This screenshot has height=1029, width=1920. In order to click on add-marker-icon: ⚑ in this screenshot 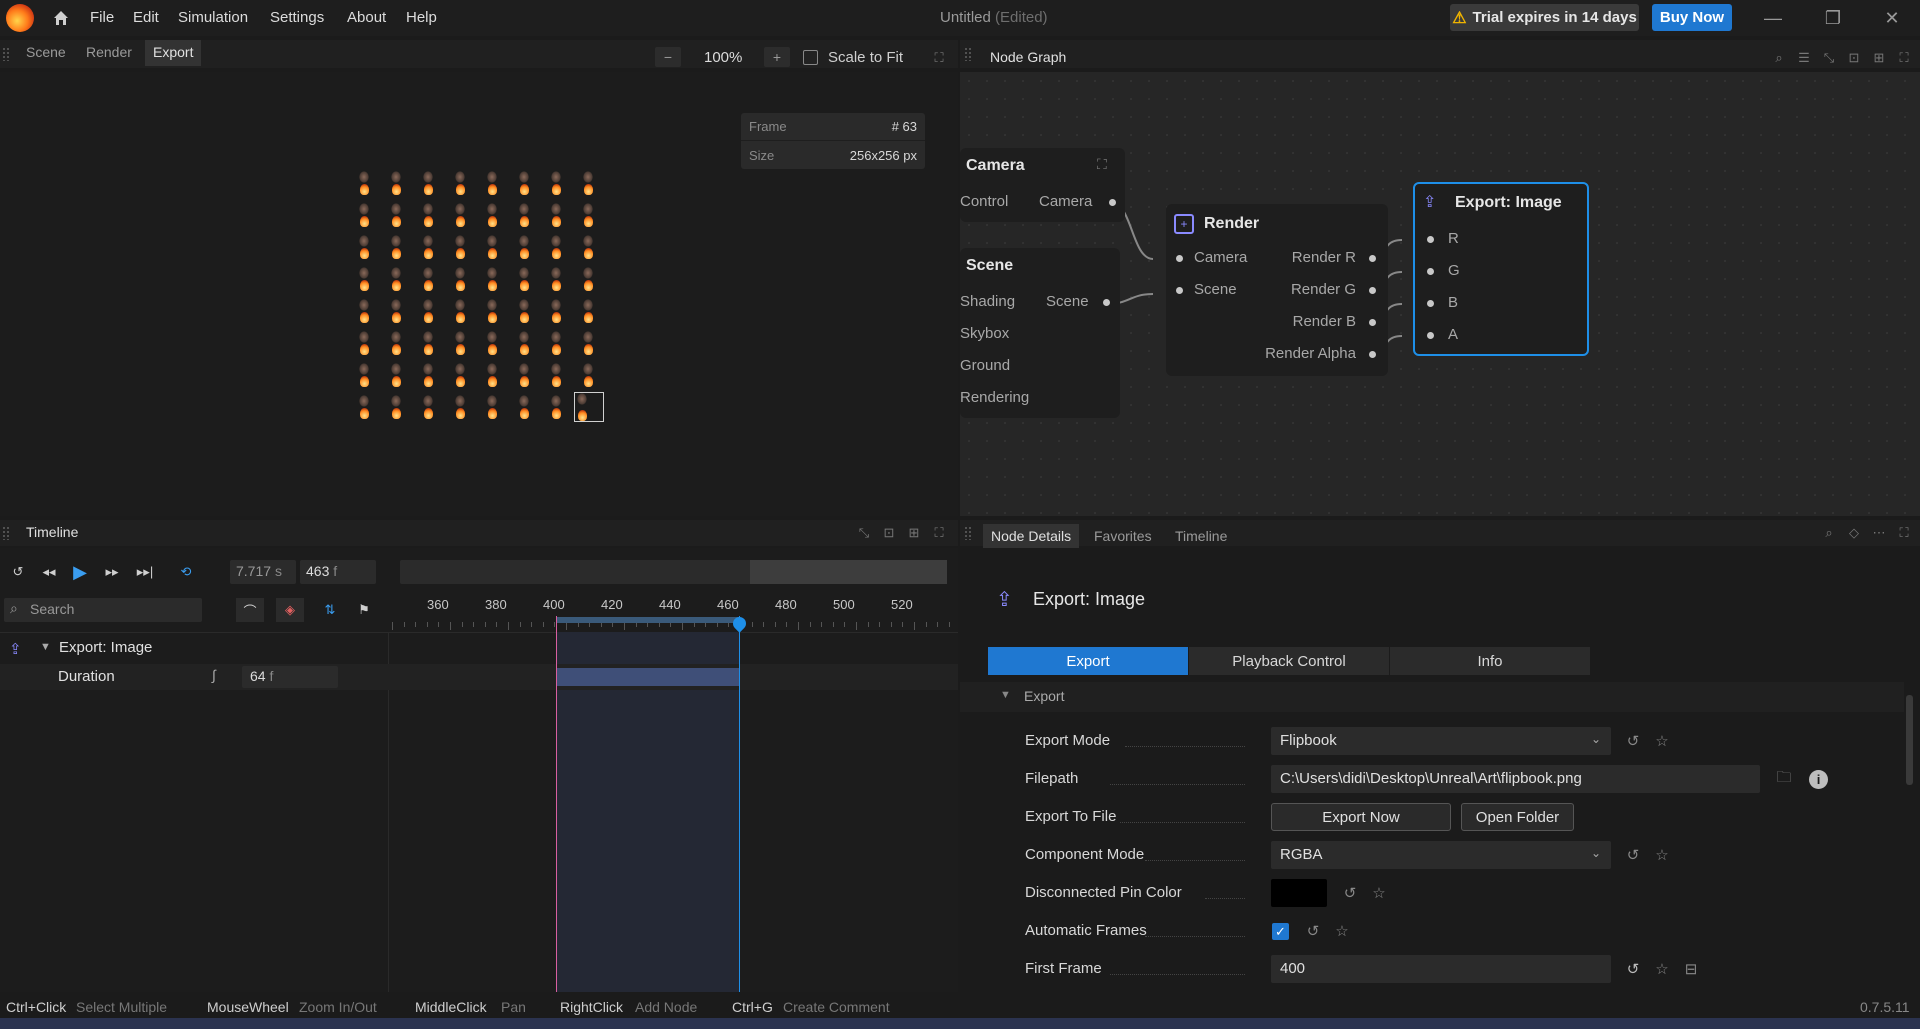, I will do `click(364, 610)`.